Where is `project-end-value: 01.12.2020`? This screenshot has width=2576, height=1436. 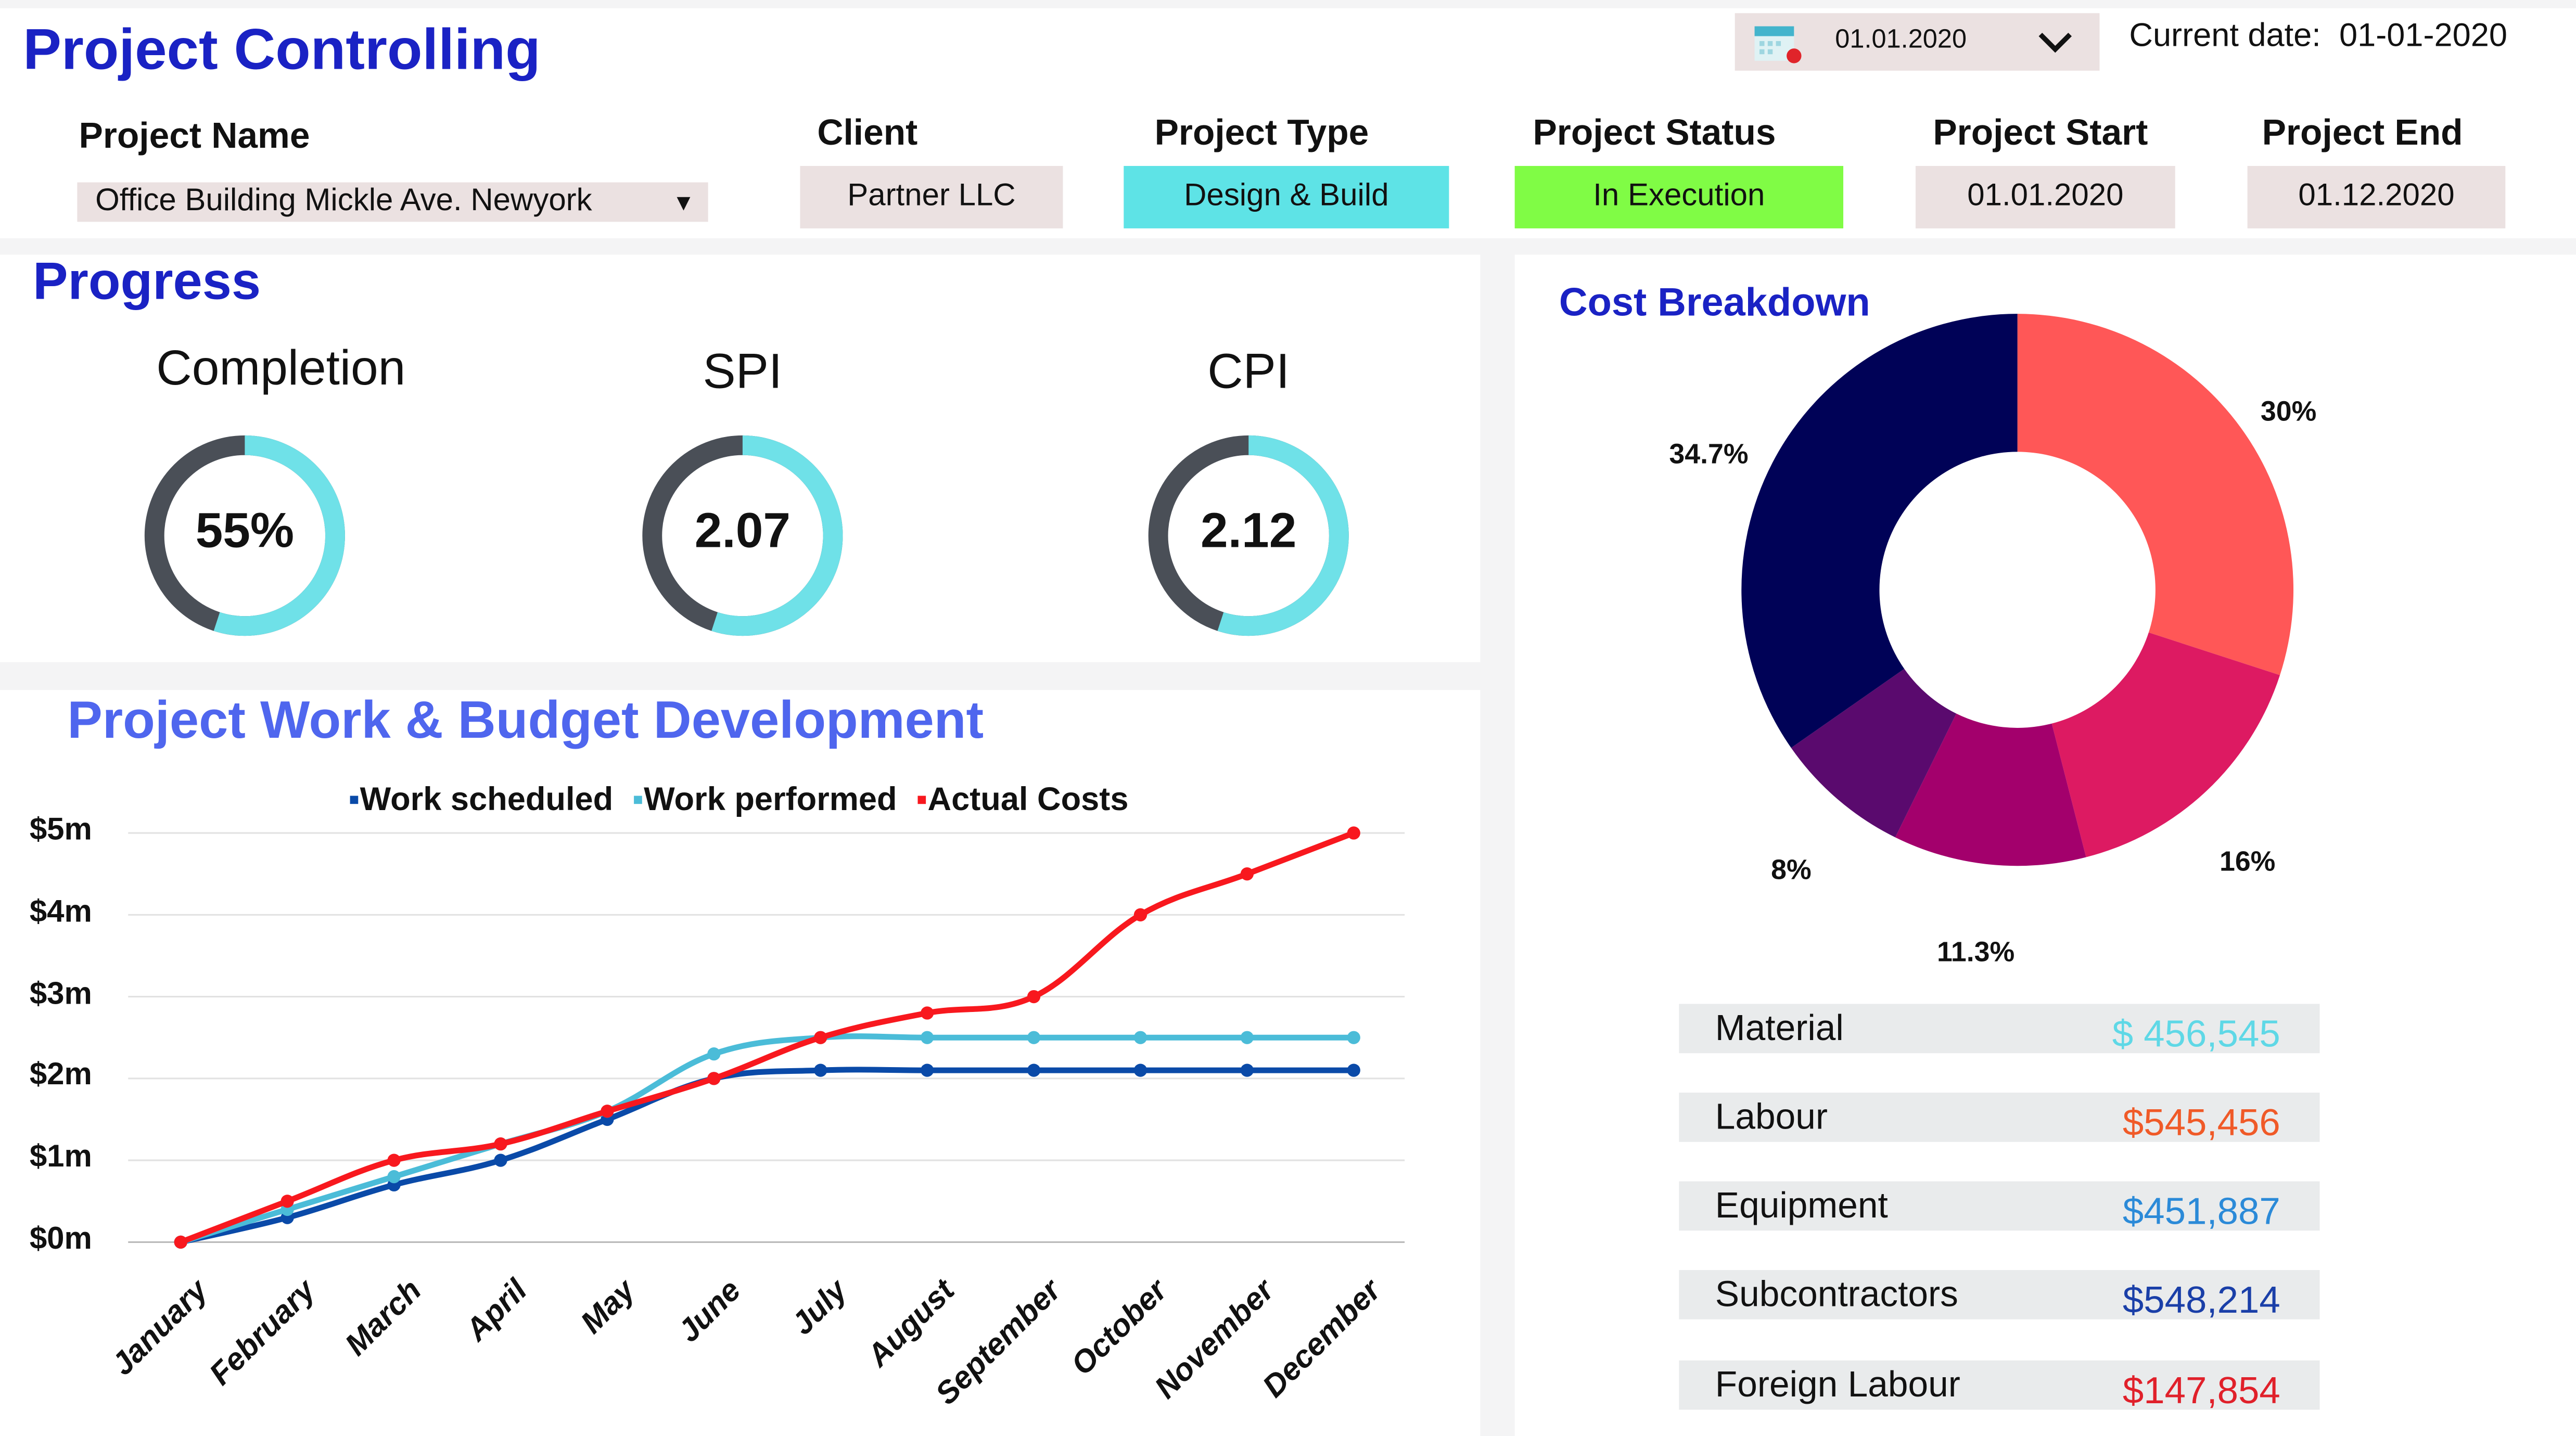
project-end-value: 01.12.2020 is located at coordinates (2376, 196).